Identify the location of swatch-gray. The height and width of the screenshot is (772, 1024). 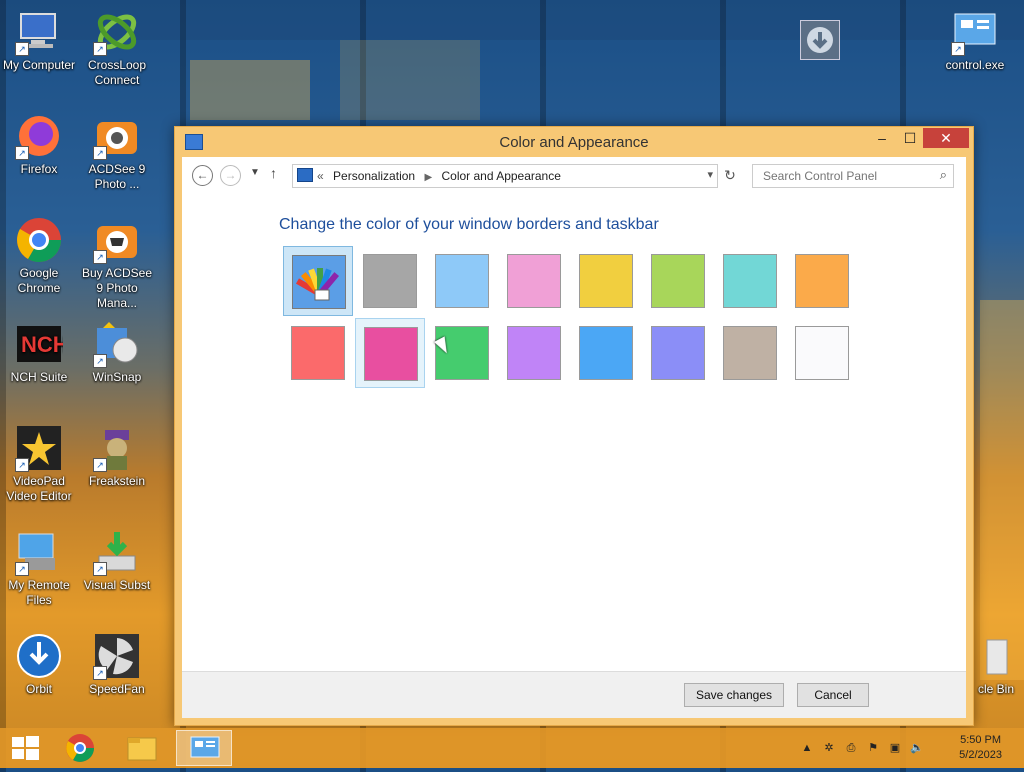
(390, 281).